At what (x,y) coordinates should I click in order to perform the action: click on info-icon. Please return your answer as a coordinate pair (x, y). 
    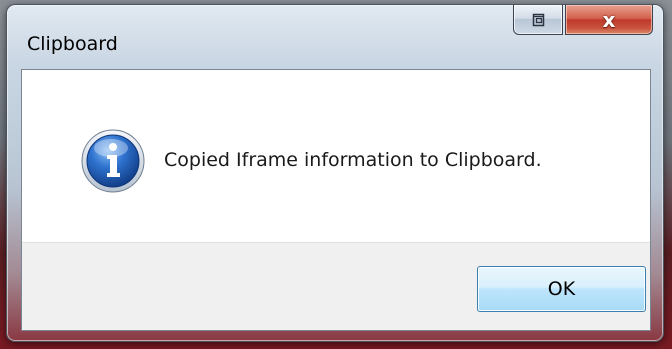
    Looking at the image, I should click on (113, 161).